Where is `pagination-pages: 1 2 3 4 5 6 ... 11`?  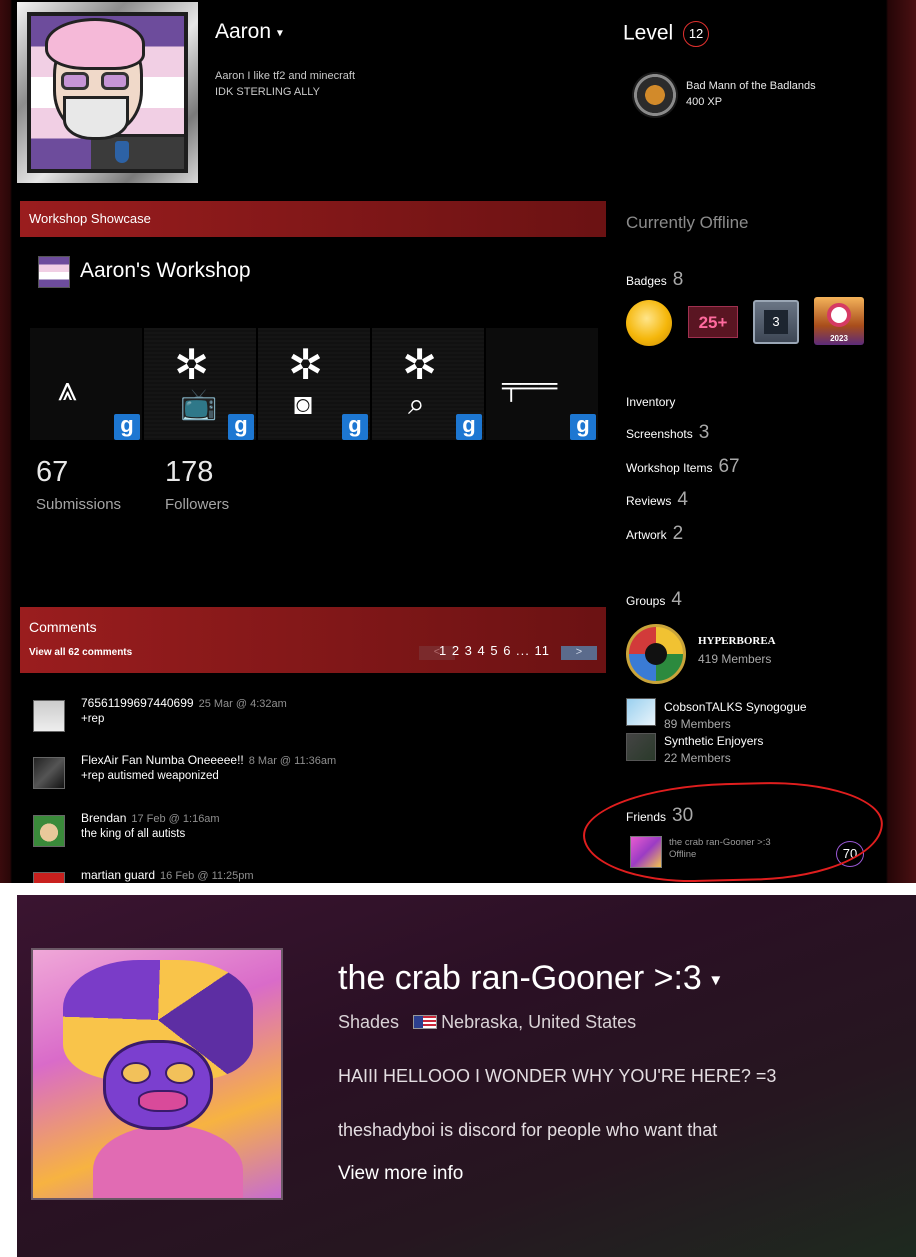 pagination-pages: 1 2 3 4 5 6 ... 11 is located at coordinates (494, 650).